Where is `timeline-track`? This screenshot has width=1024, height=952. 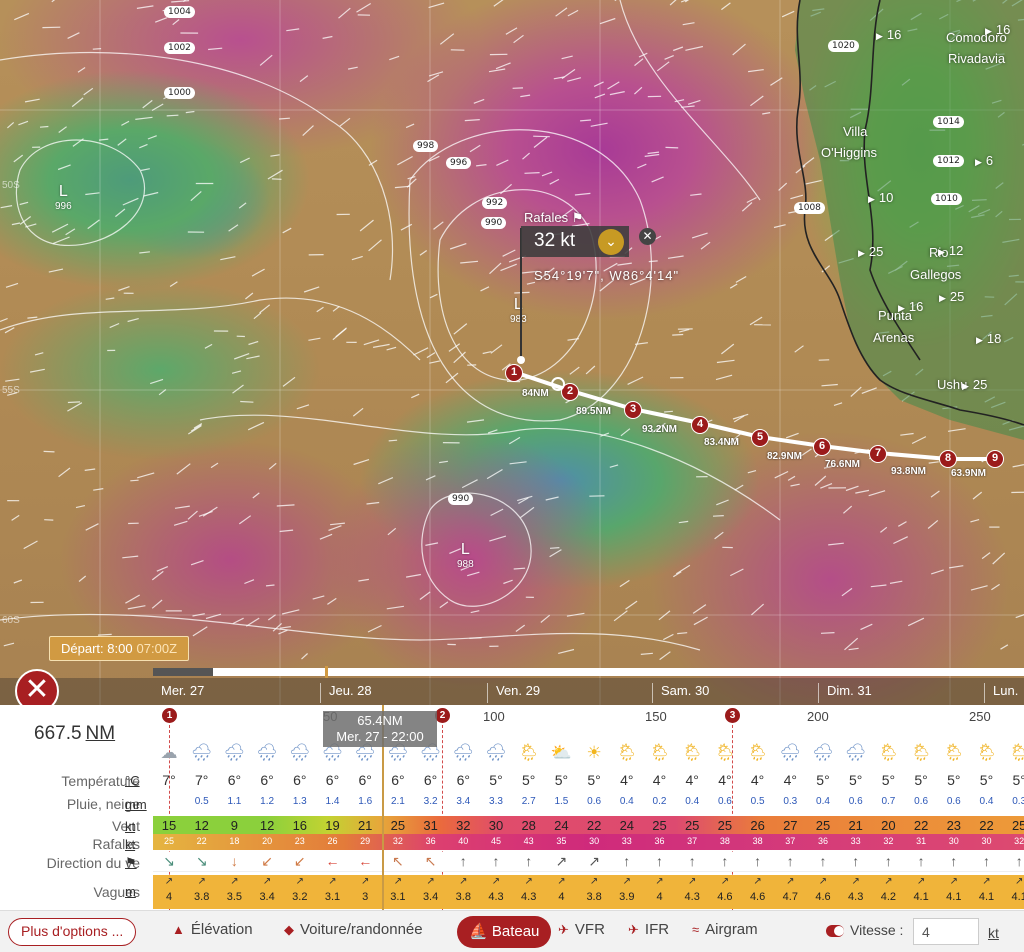
timeline-track is located at coordinates (588, 672).